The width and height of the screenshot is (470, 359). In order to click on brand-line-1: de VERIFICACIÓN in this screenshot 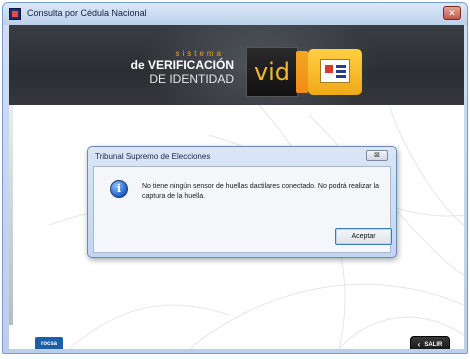, I will do `click(182, 65)`.